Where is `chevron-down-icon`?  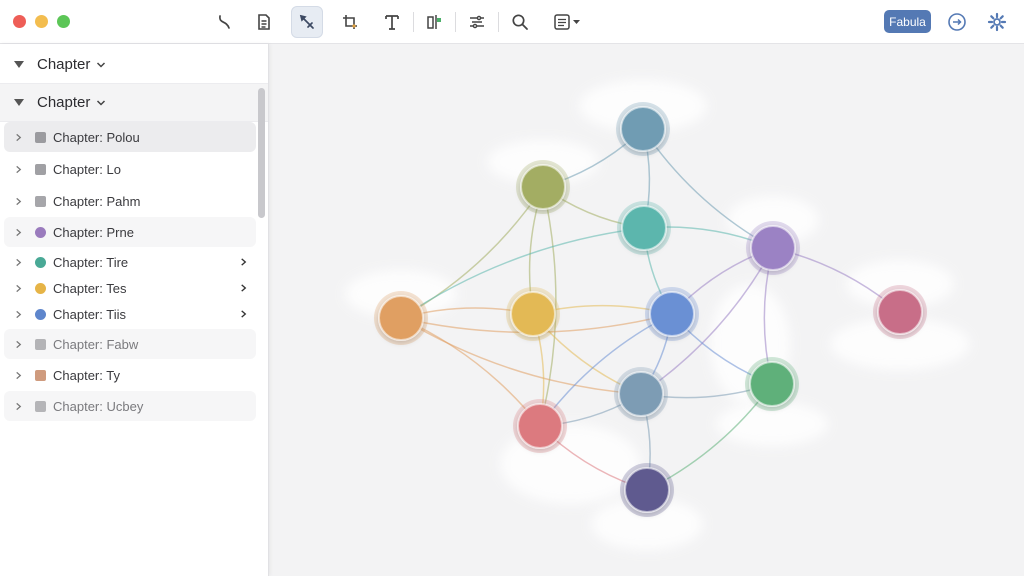
chevron-down-icon is located at coordinates (101, 64).